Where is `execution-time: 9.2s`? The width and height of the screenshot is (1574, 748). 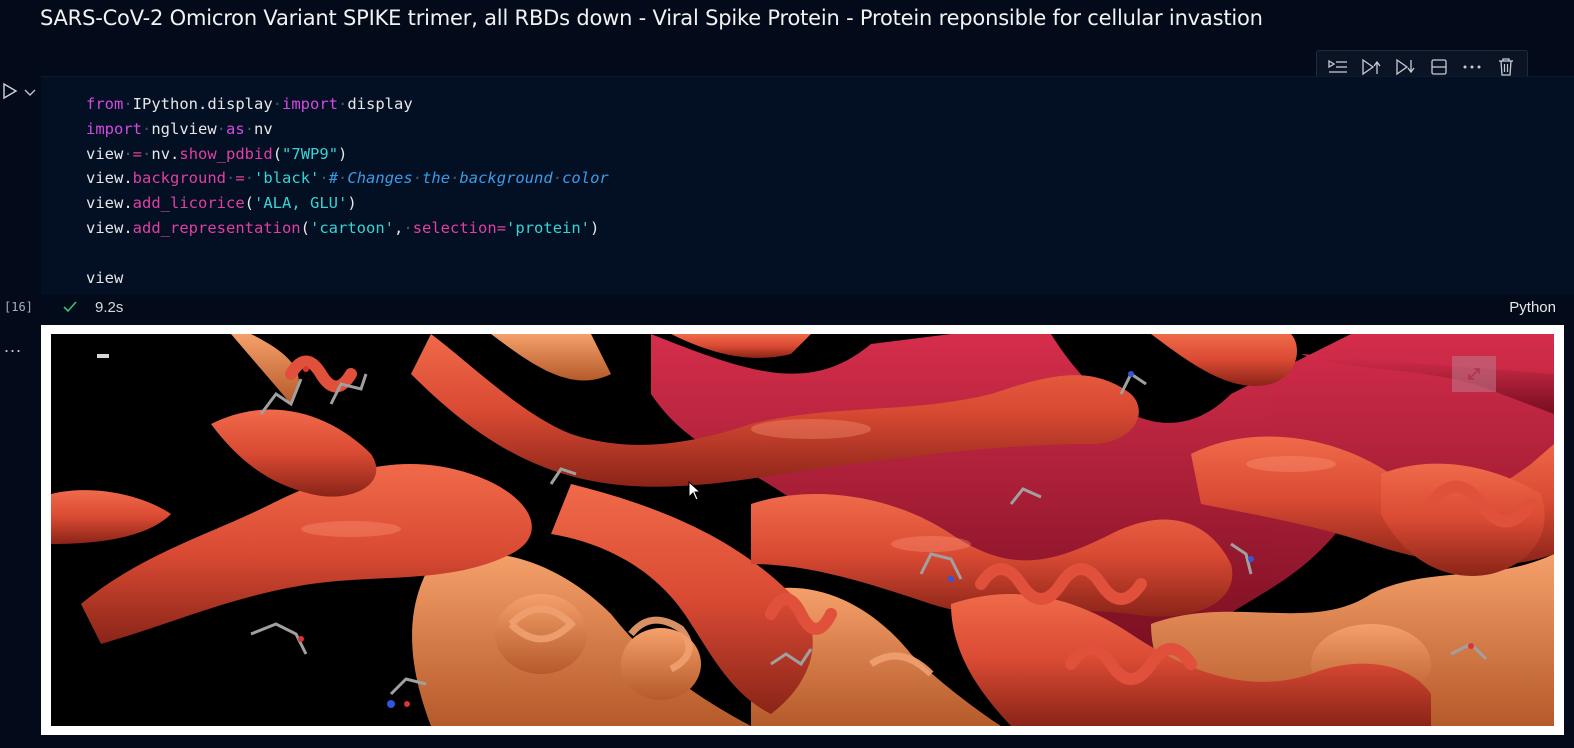 execution-time: 9.2s is located at coordinates (109, 307).